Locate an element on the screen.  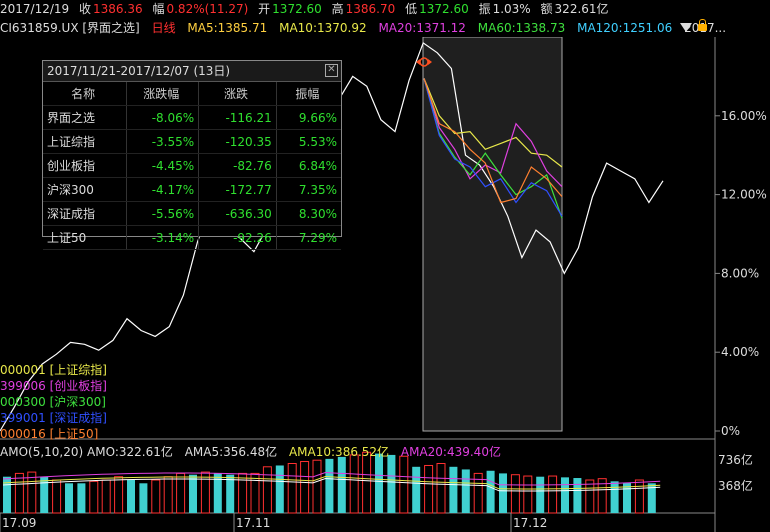
amount-value: 322.61亿 is located at coordinates (581, 9).